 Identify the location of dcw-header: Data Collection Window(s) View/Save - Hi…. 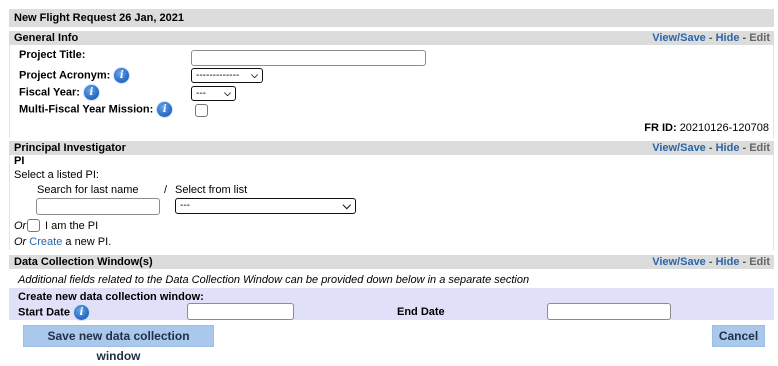
(391, 262).